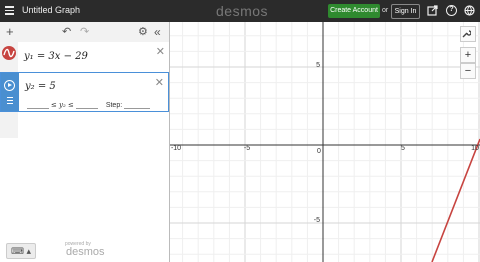  Describe the element at coordinates (385, 10) in the screenshot. I see `or-label: or` at that location.